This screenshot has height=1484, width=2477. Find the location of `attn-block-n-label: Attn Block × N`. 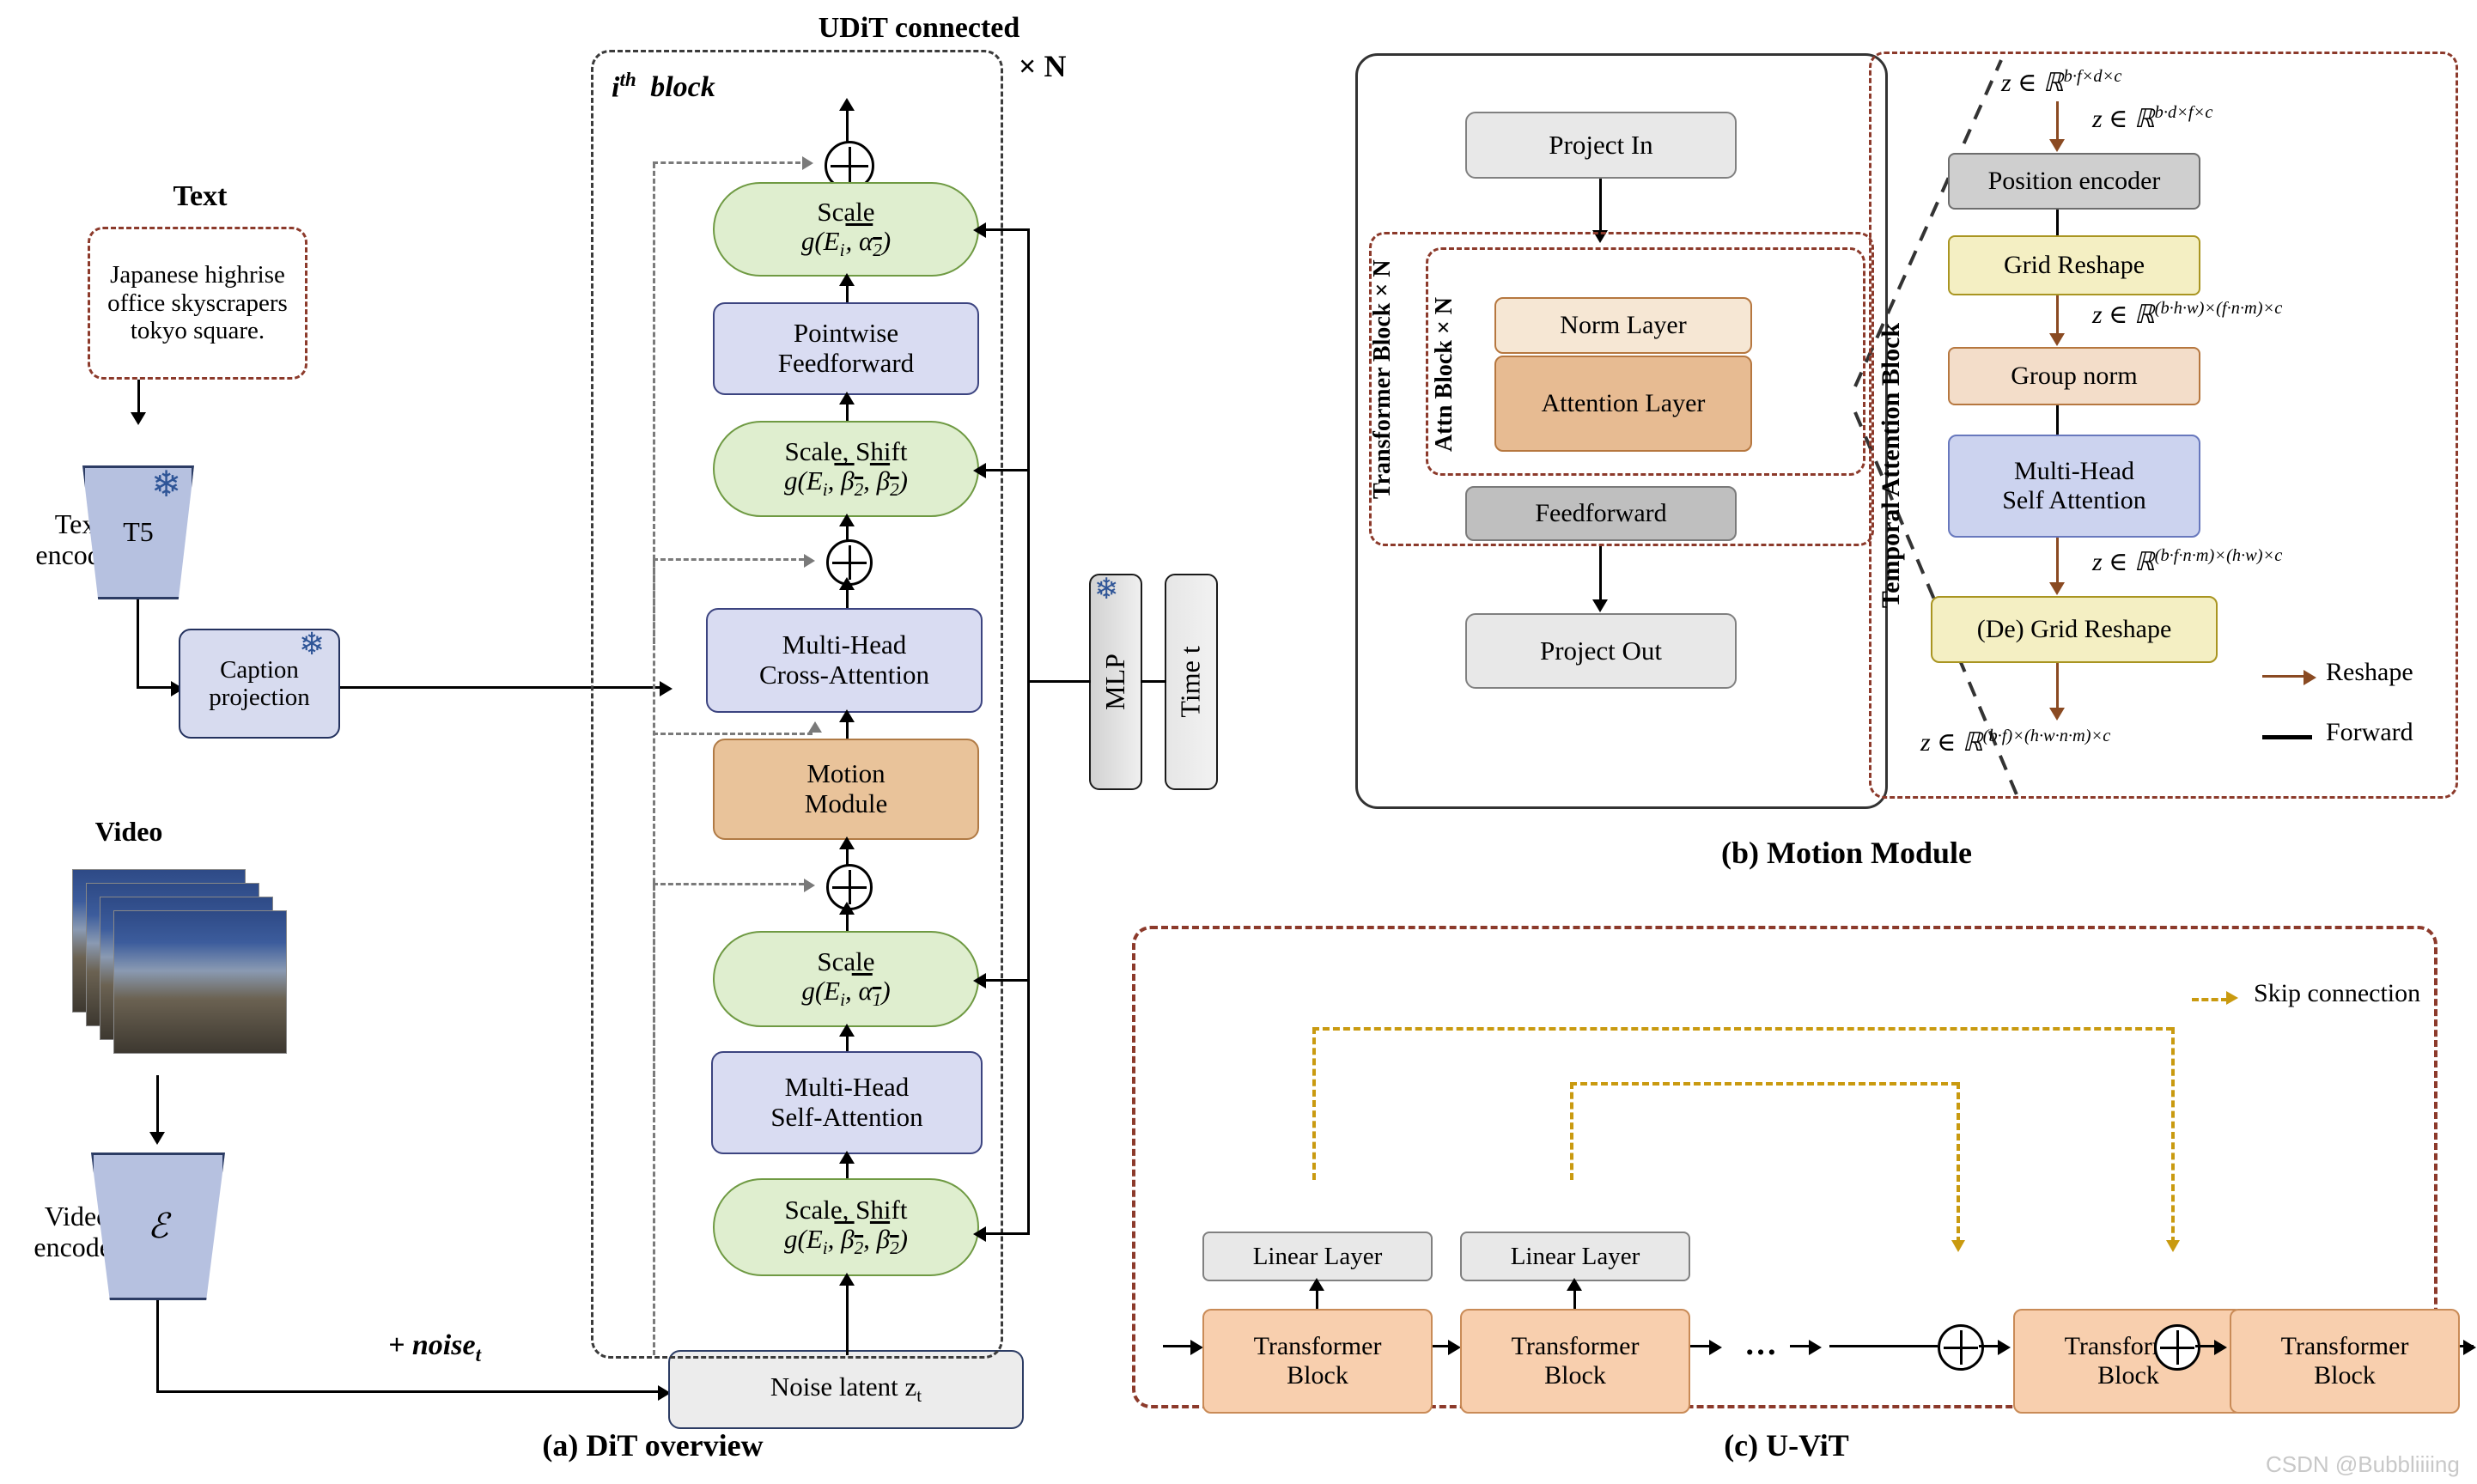

attn-block-n-label: Attn Block × N is located at coordinates (1444, 374).